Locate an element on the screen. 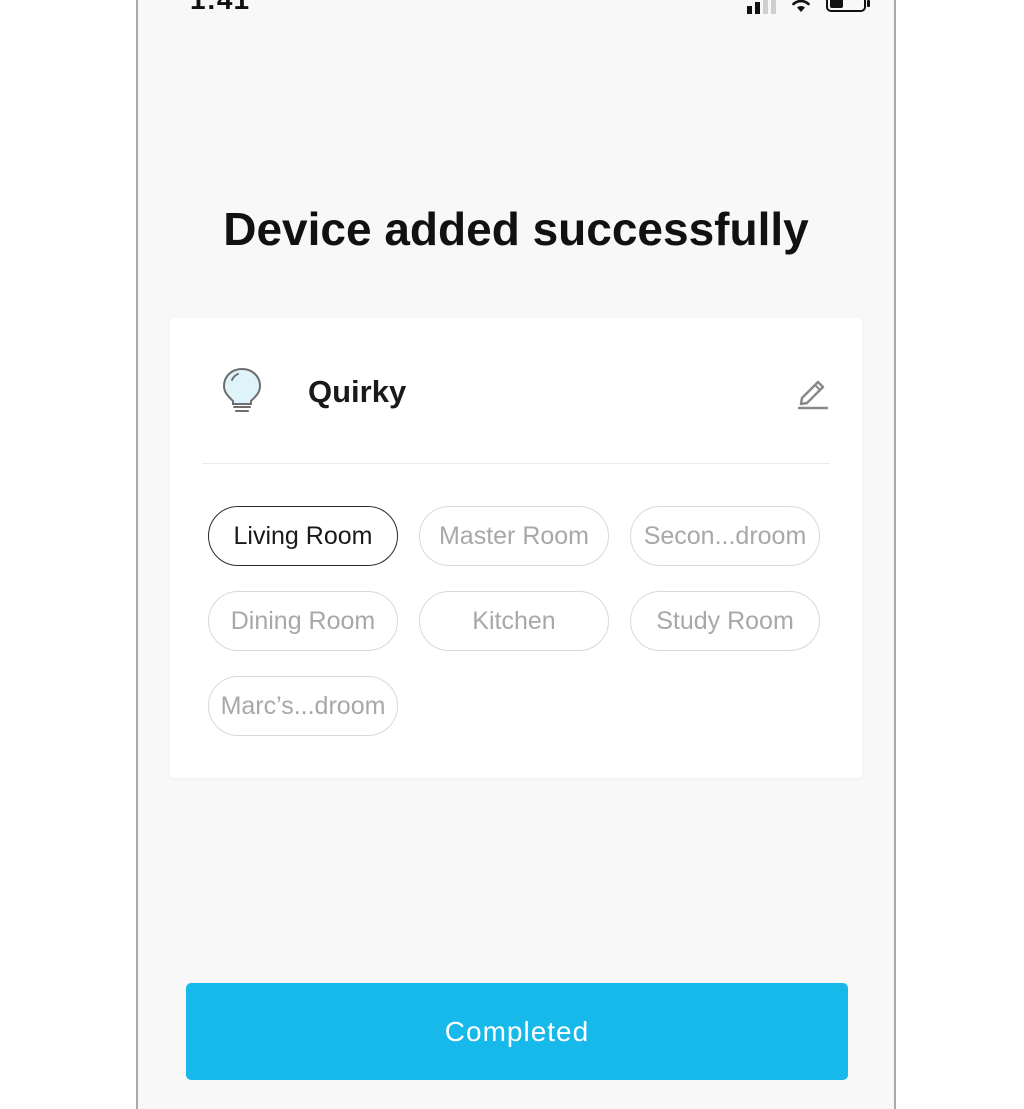 The image size is (1024, 1109). room-chip: Secon...droom is located at coordinates (725, 536).